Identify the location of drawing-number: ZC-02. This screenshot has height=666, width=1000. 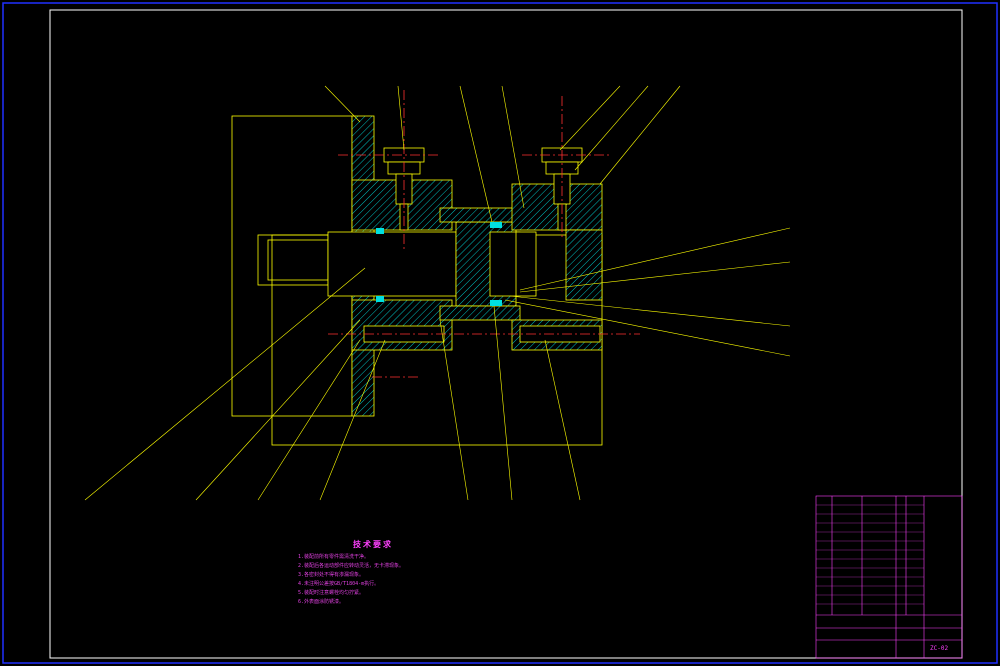
(939, 648).